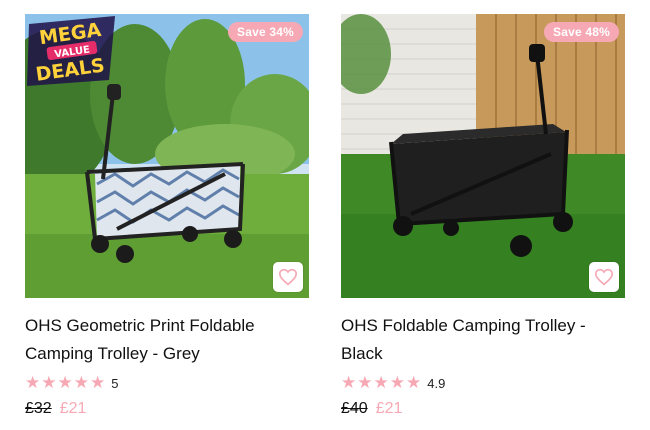 This screenshot has width=650, height=430. Describe the element at coordinates (265, 32) in the screenshot. I see `save-badge: Save 34%` at that location.